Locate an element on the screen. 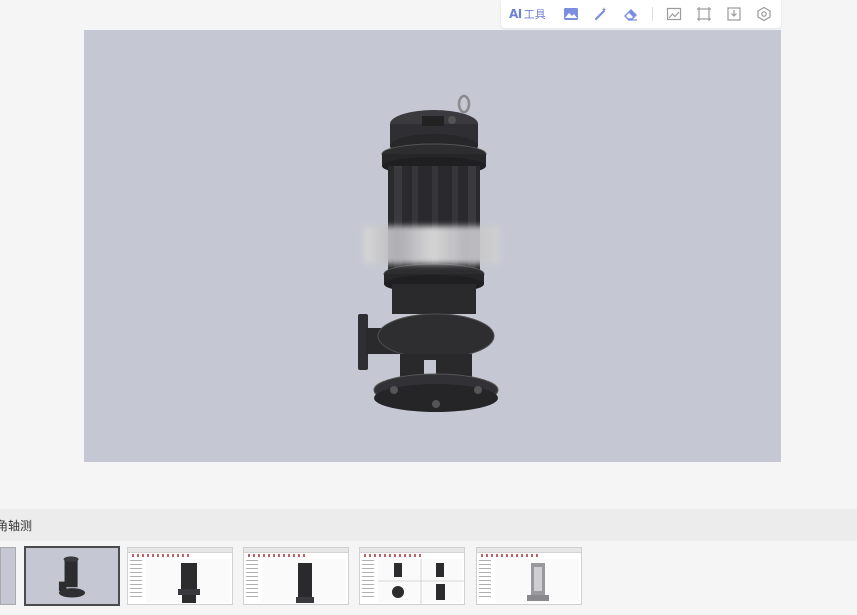 The width and height of the screenshot is (857, 615). crop-icon is located at coordinates (704, 14).